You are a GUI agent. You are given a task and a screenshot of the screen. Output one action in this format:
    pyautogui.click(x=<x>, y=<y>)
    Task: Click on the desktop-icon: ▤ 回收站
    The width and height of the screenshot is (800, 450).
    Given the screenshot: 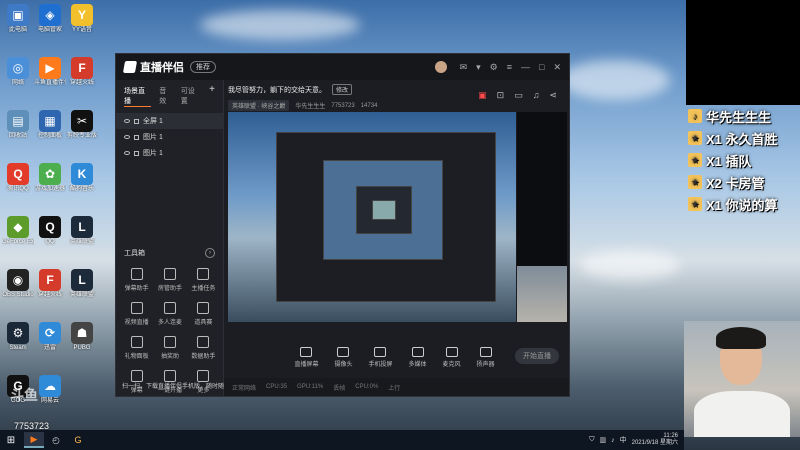 What is the action you would take?
    pyautogui.click(x=18, y=125)
    